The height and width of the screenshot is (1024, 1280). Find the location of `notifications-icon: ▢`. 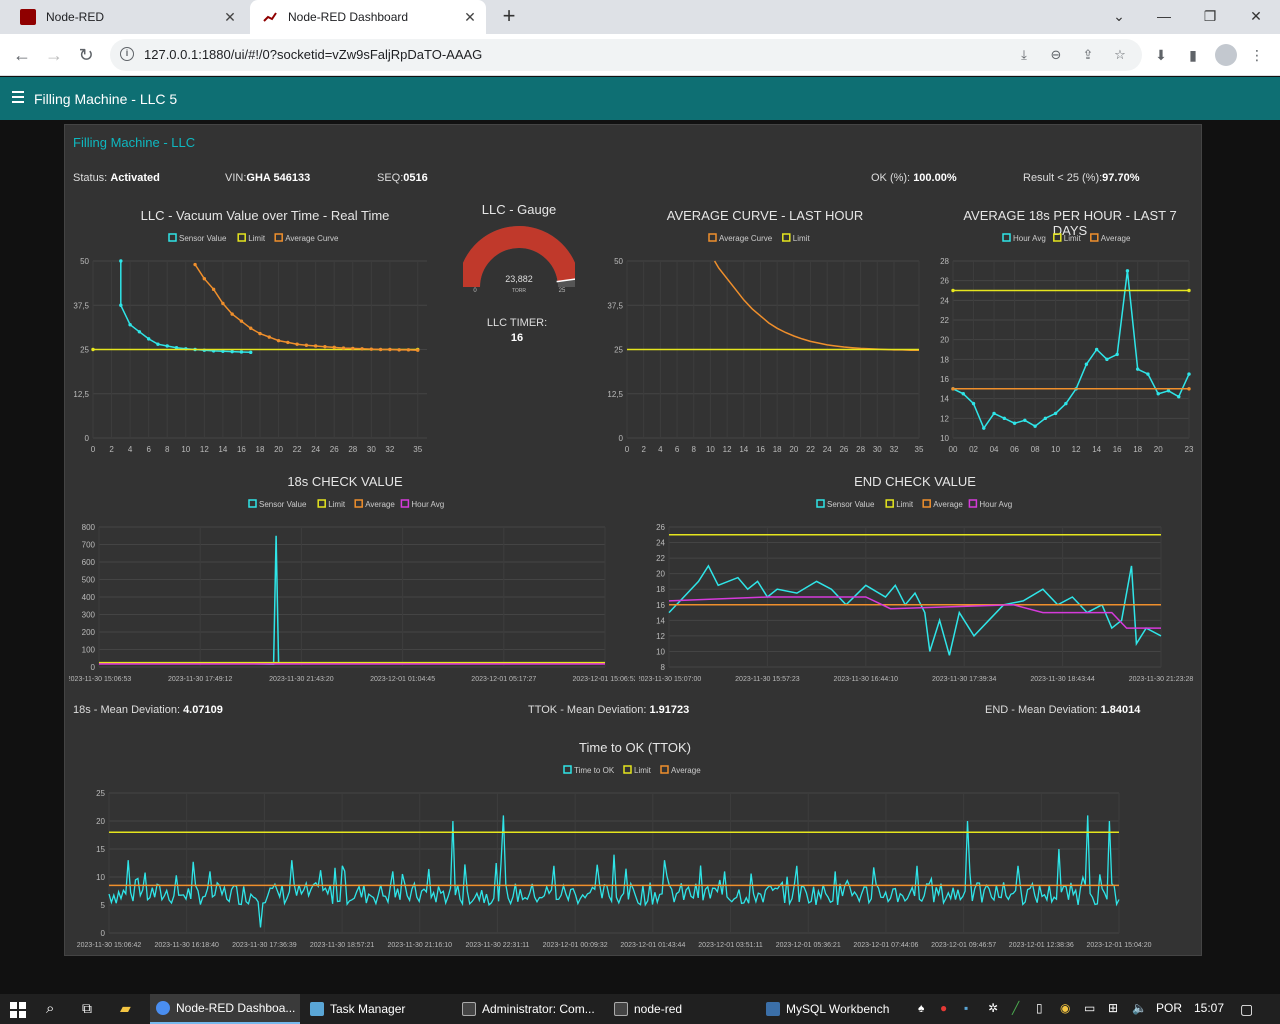

notifications-icon: ▢ is located at coordinates (1246, 1009).